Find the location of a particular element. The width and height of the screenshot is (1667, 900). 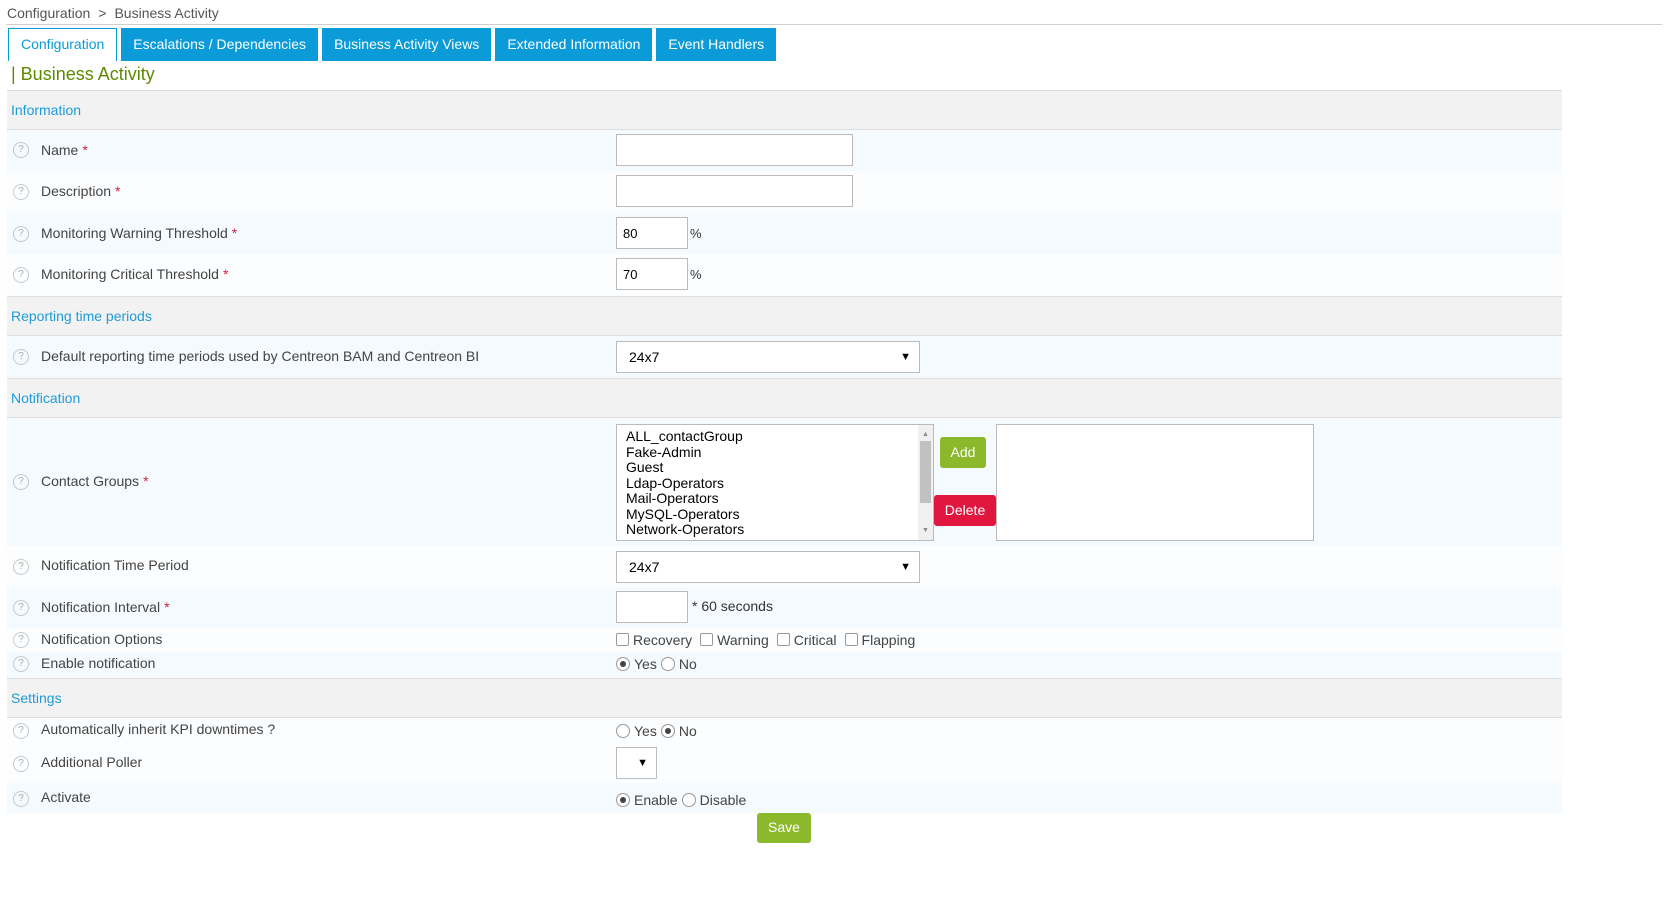

activate-disable-radio is located at coordinates (688, 800).